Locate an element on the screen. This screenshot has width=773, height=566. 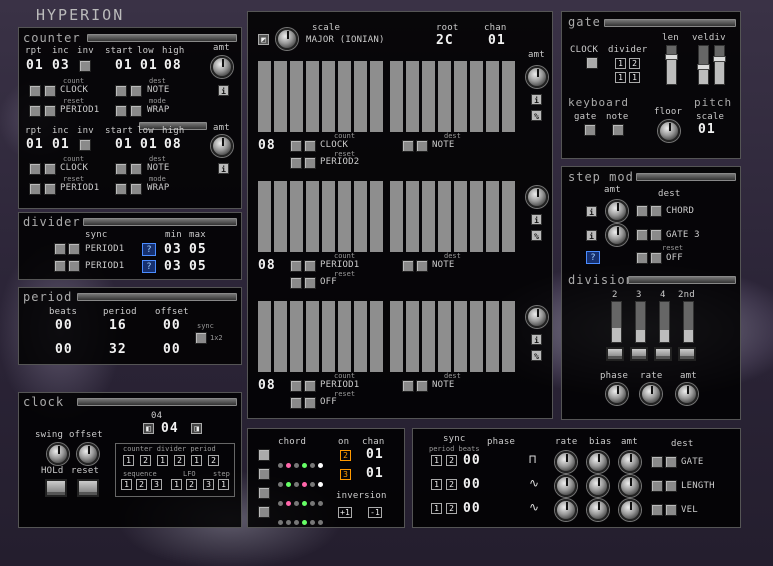
div-sync-checkbox-a is located at coordinates (60, 249).